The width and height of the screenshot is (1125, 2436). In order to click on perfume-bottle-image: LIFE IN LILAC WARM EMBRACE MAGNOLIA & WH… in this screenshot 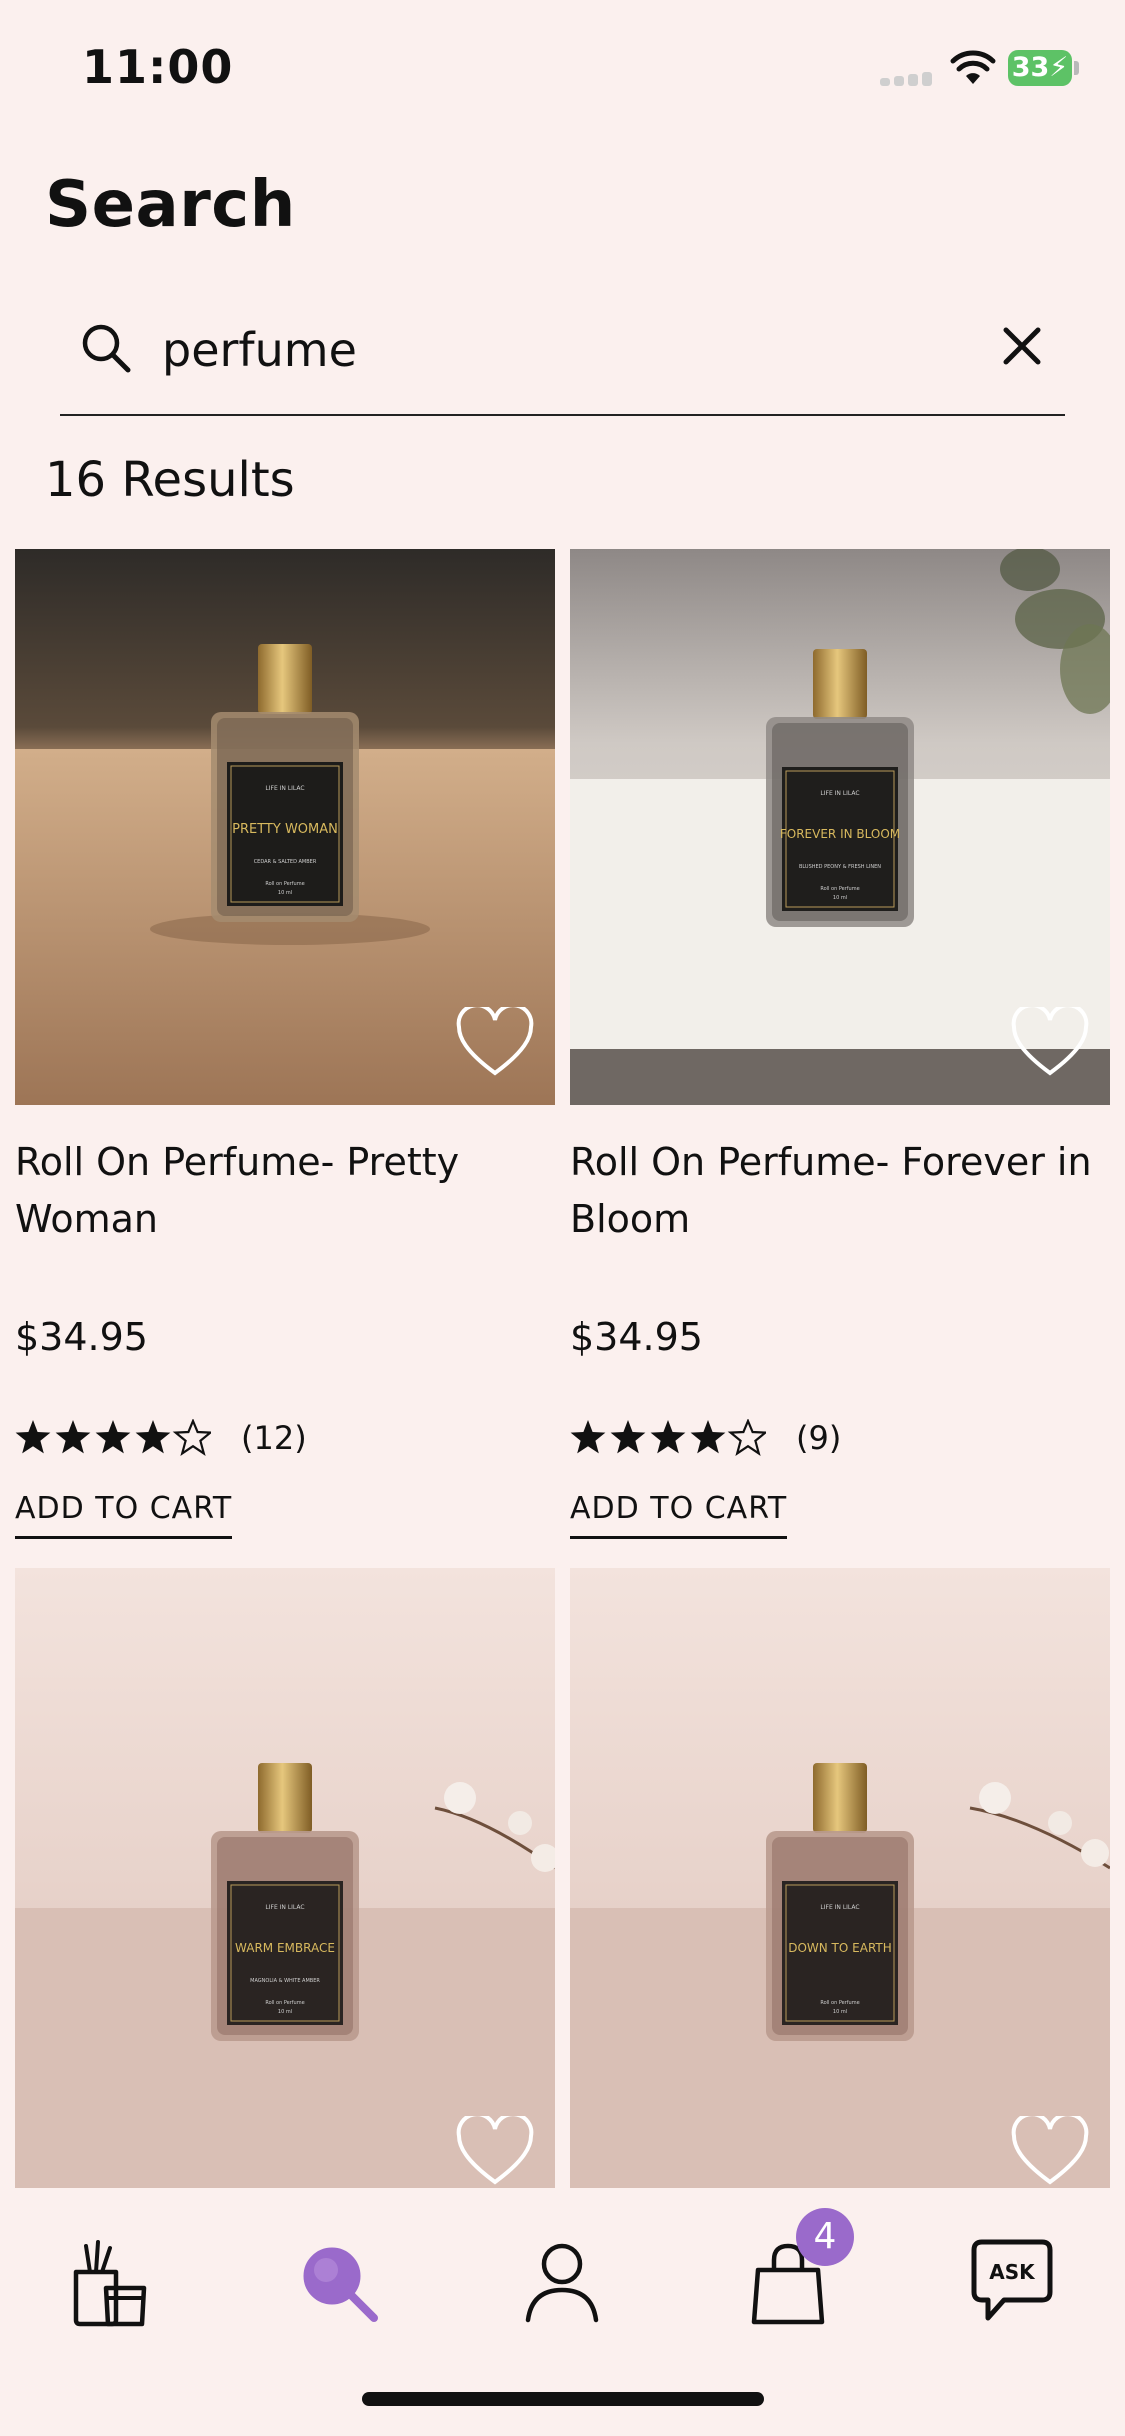, I will do `click(285, 1878)`.